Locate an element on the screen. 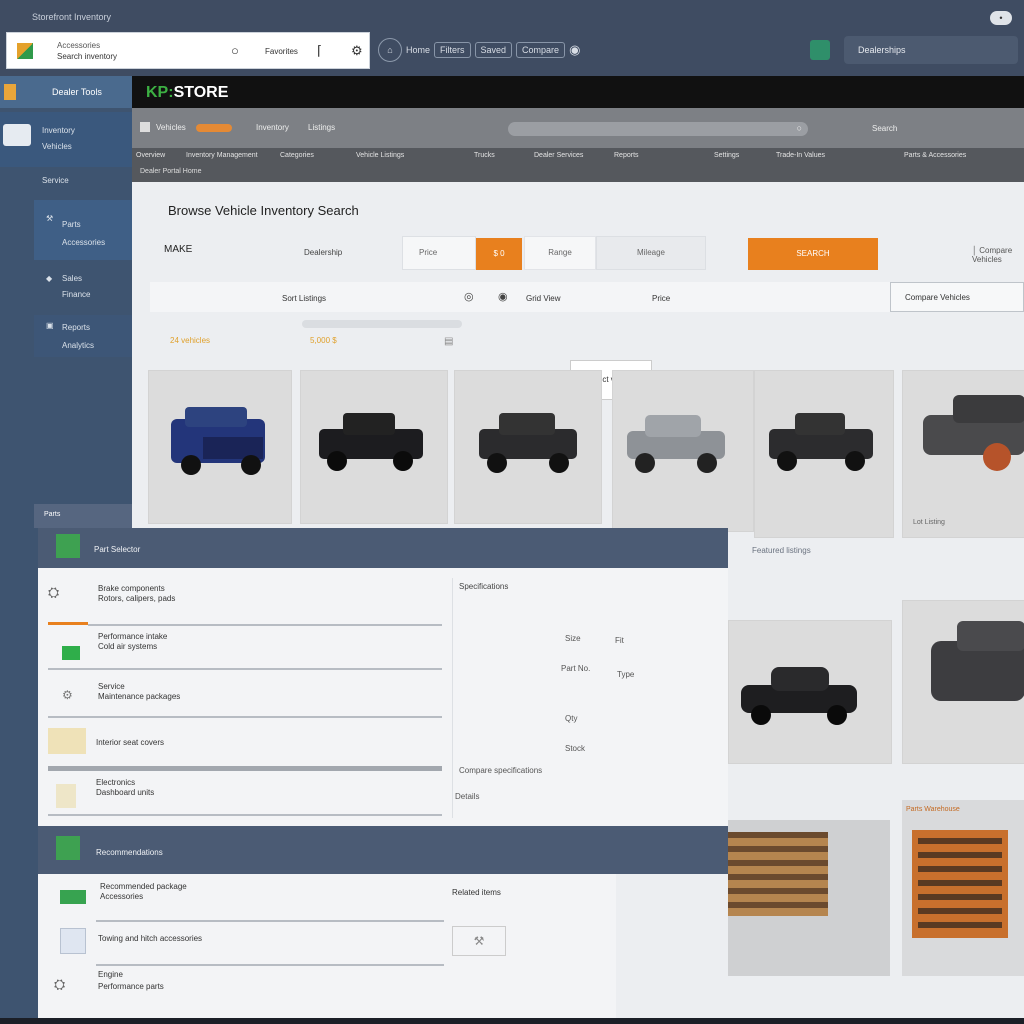 Image resolution: width=1024 pixels, height=1024 pixels. nav-item-settings: Settings is located at coordinates (726, 155).